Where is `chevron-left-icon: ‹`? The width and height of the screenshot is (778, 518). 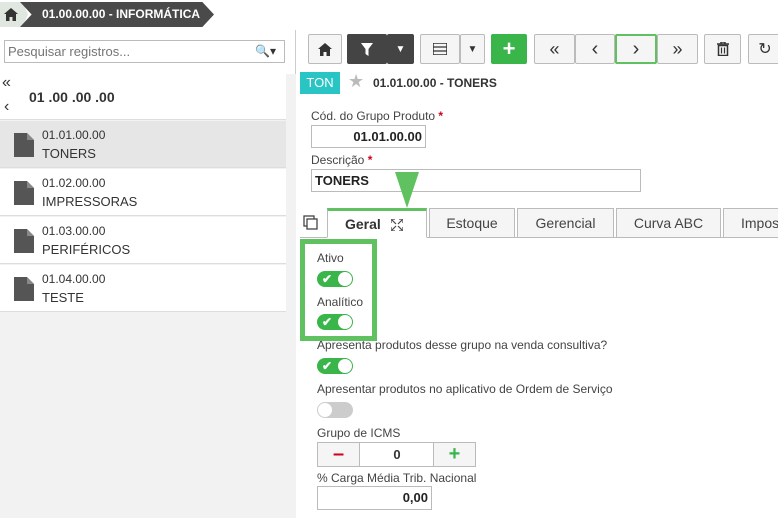 chevron-left-icon: ‹ is located at coordinates (595, 48).